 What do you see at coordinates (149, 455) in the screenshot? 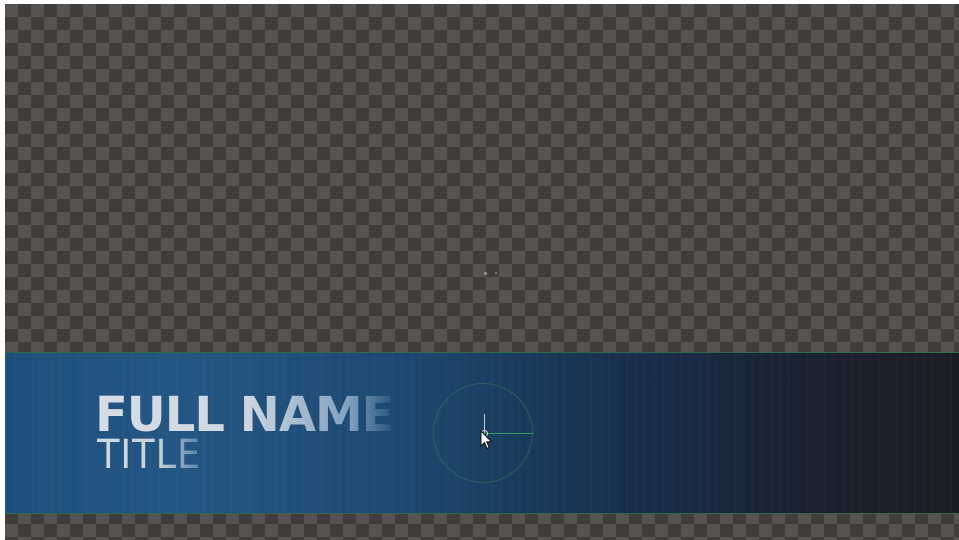
I see `title-text: TITLE` at bounding box center [149, 455].